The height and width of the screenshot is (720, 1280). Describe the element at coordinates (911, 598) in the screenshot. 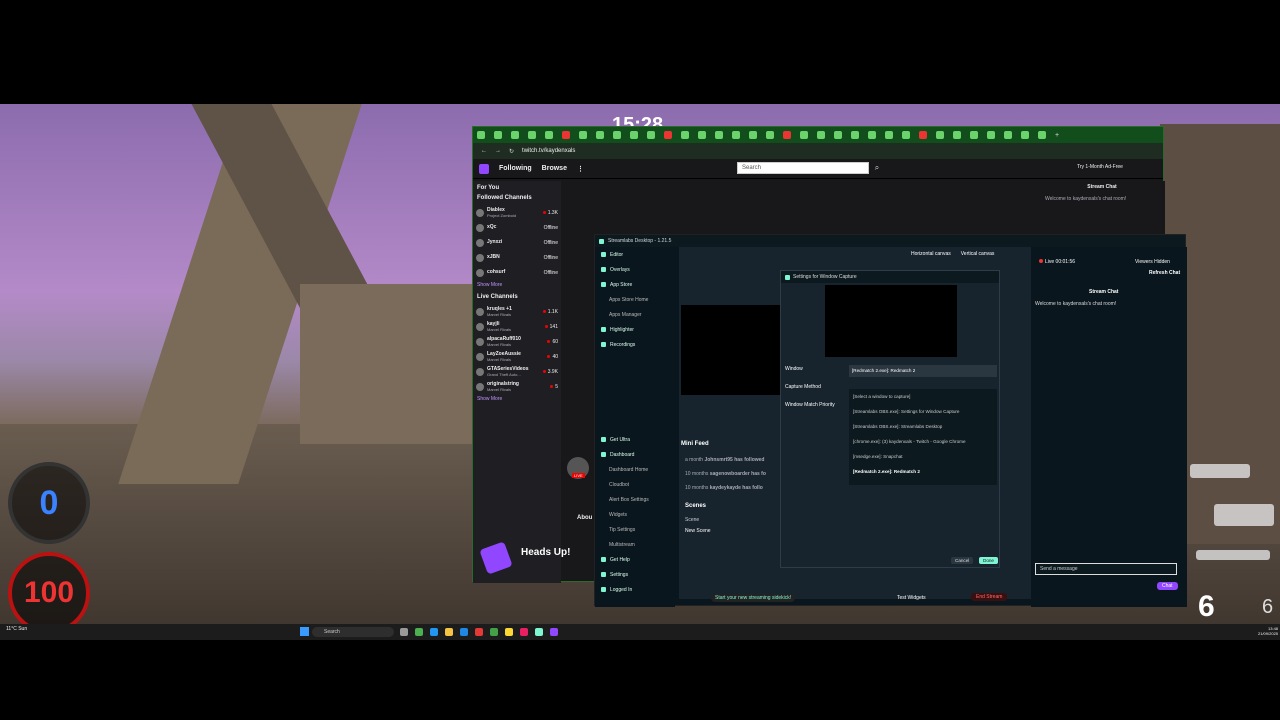

I see `test-widgets-button: Test Widgets` at that location.